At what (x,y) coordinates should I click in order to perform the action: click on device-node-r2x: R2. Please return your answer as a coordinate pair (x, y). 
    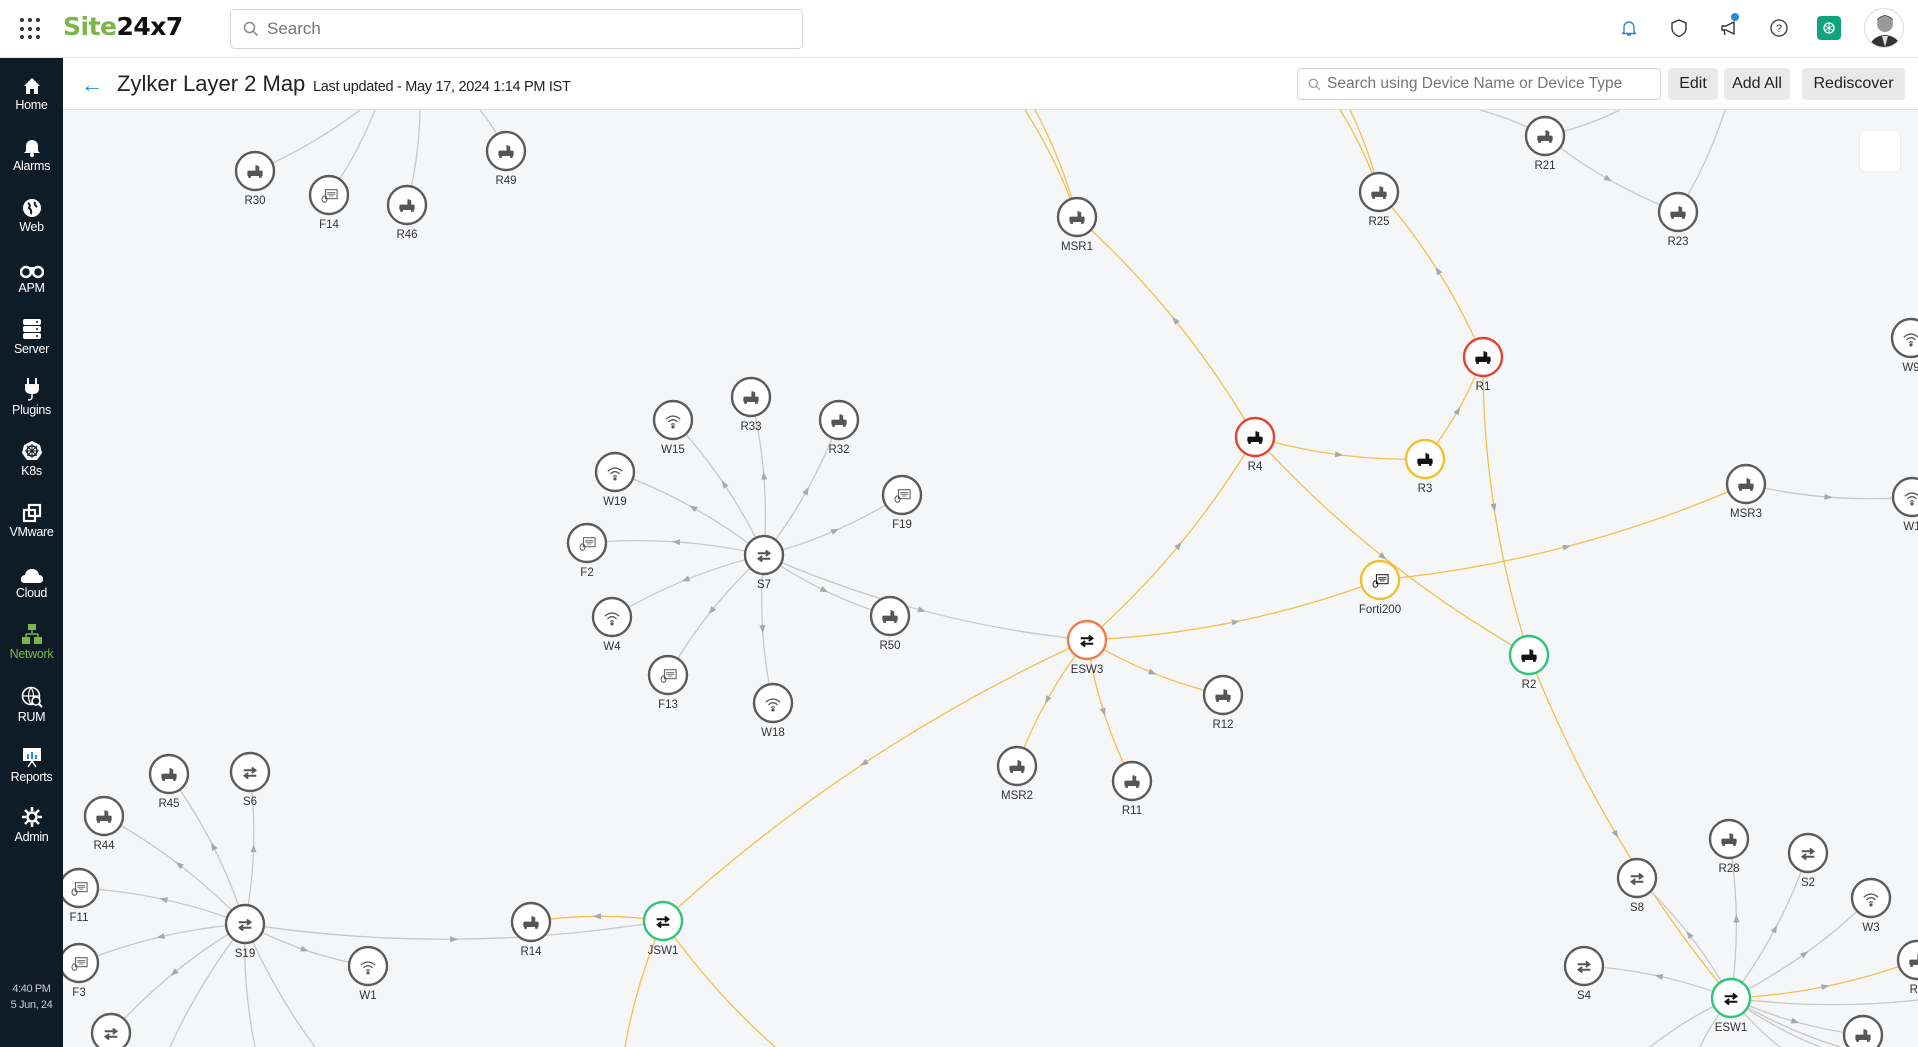
    Looking at the image, I should click on (1907, 967).